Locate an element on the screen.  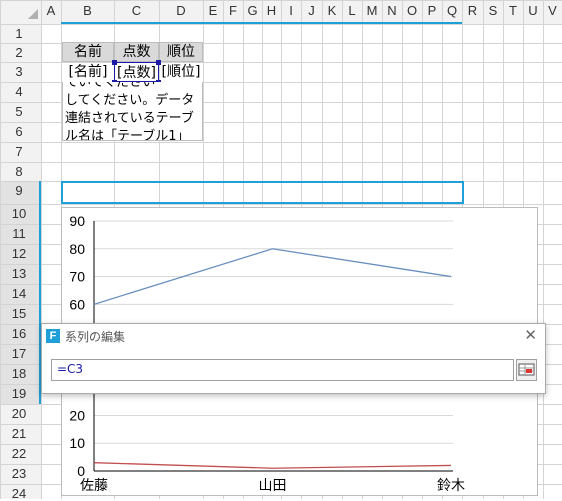
cell-name-placeholder: [名前] is located at coordinates (88, 72).